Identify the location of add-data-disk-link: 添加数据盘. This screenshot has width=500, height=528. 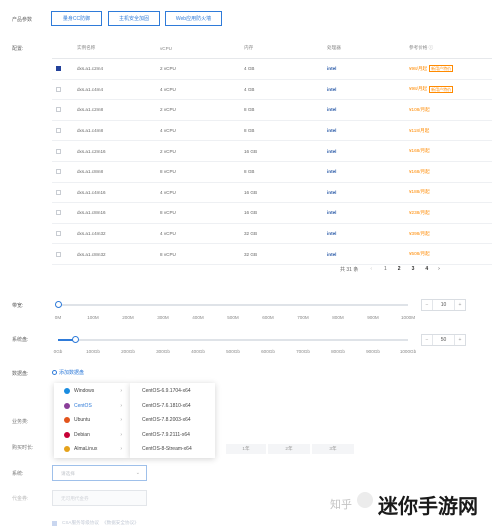
(68, 372).